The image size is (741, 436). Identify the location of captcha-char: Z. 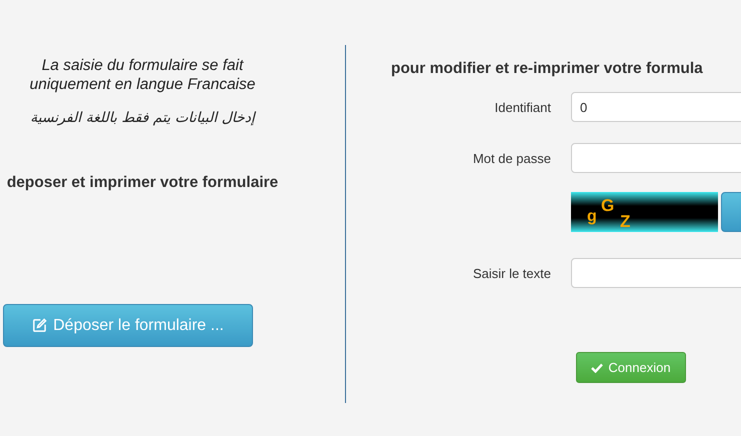
(625, 222).